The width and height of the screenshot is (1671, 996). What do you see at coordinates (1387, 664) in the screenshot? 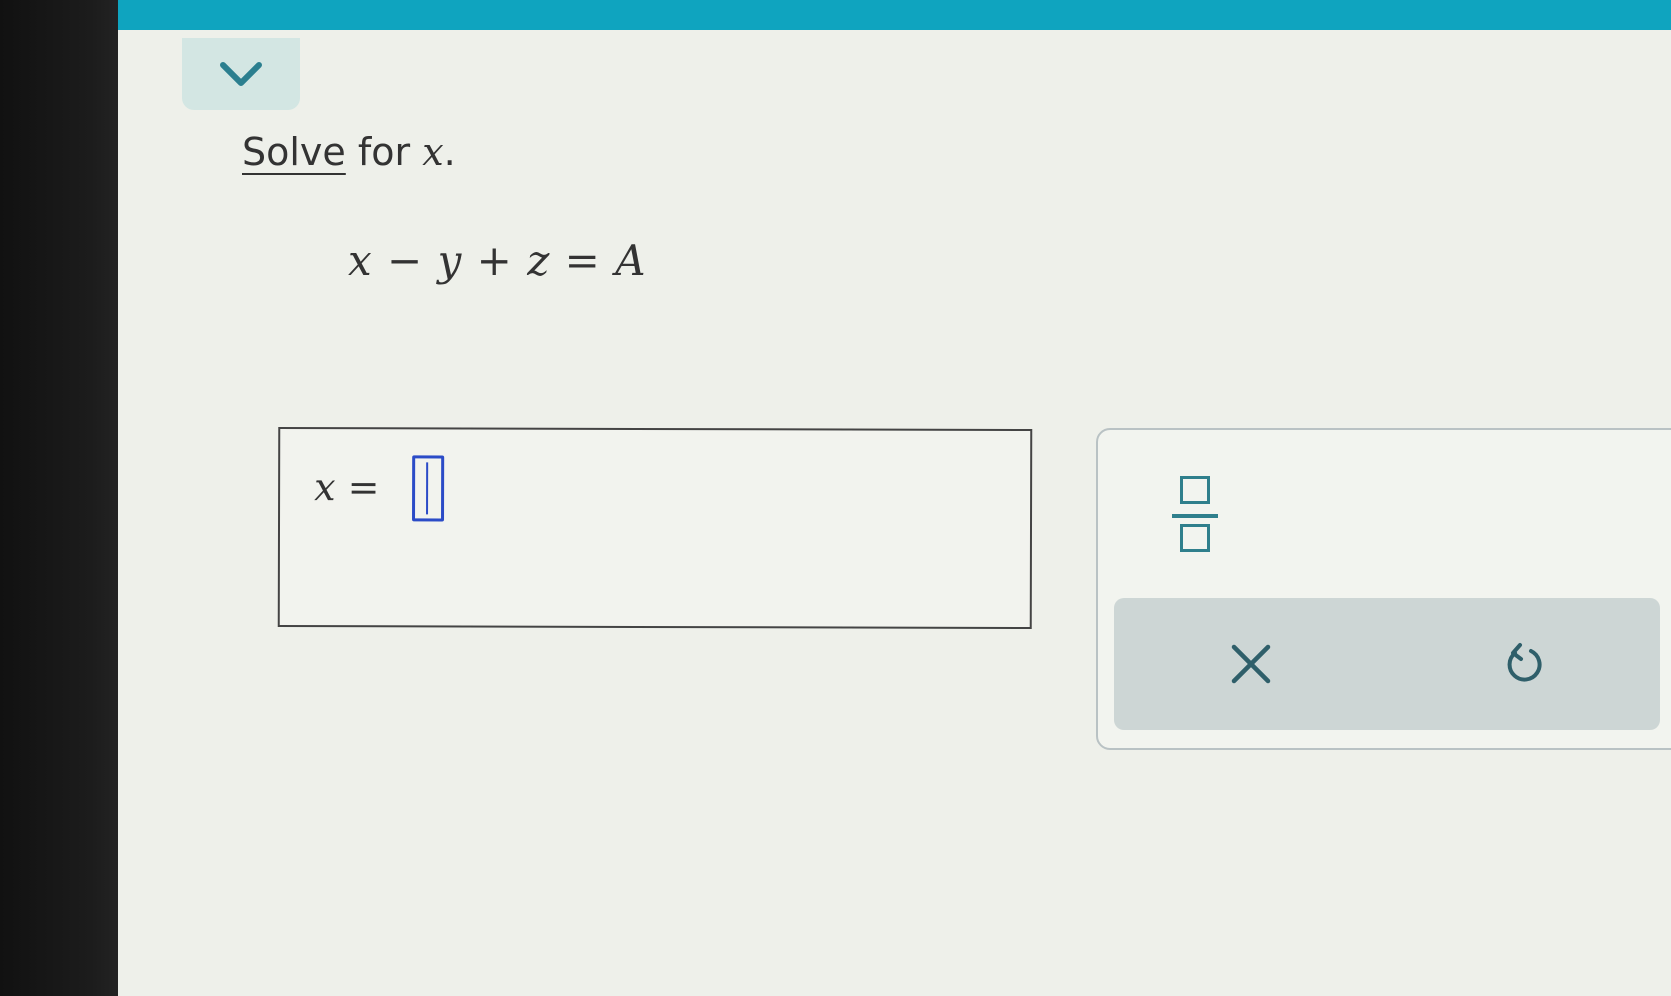
I see `action-row` at bounding box center [1387, 664].